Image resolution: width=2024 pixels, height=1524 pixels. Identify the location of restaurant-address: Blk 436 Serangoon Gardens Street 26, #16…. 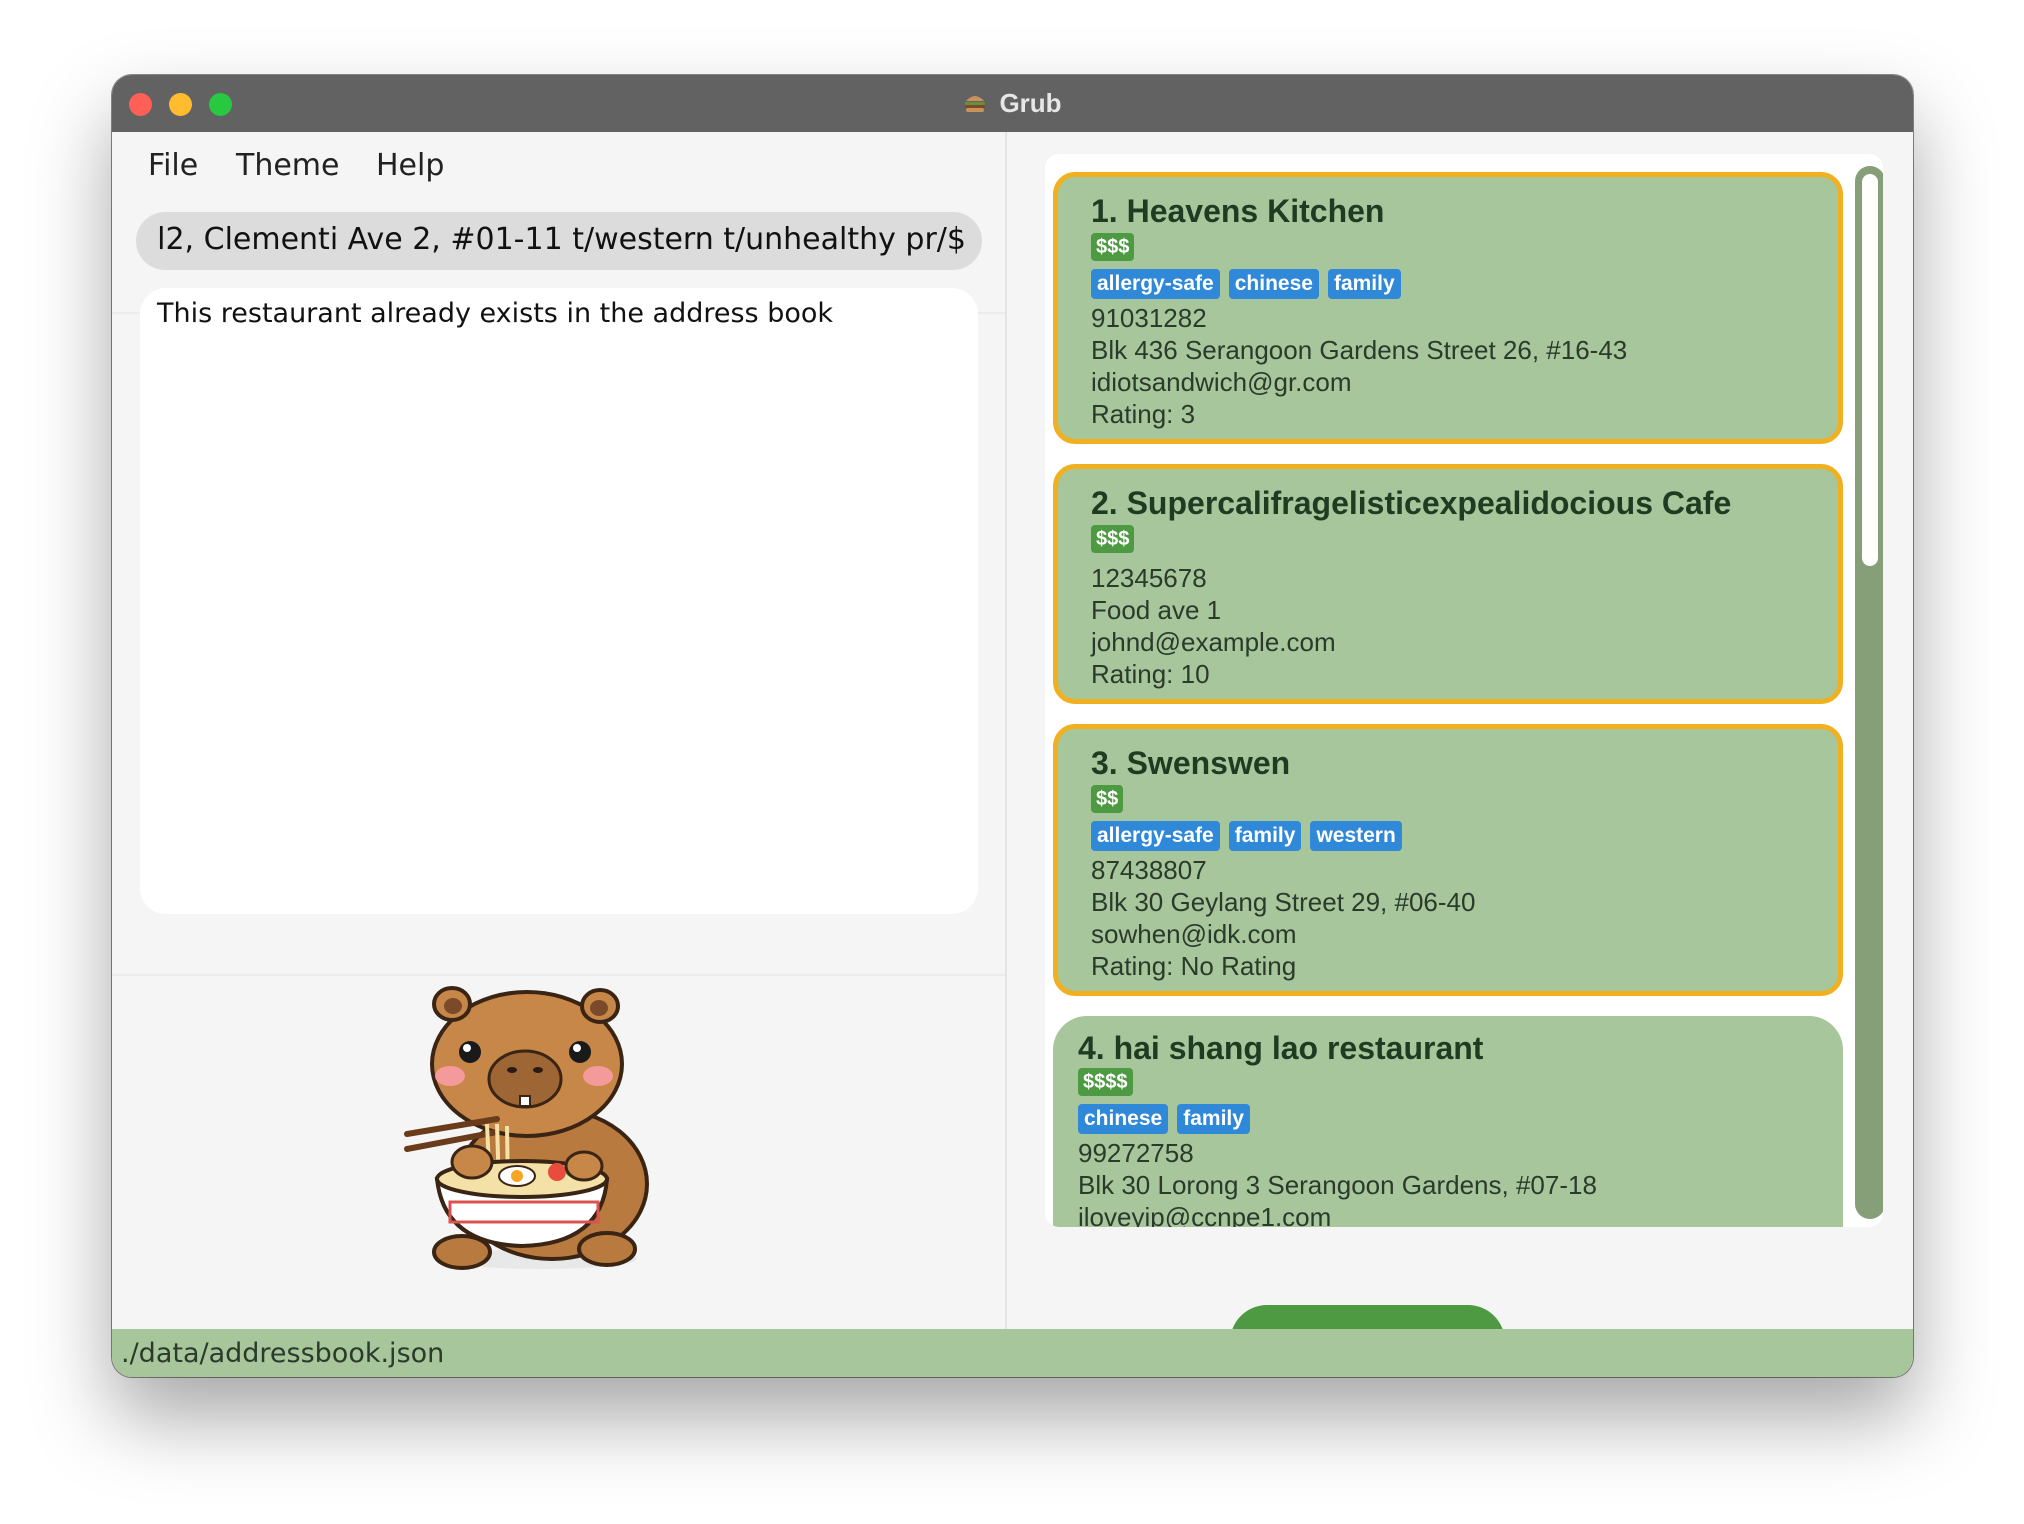
(1359, 350).